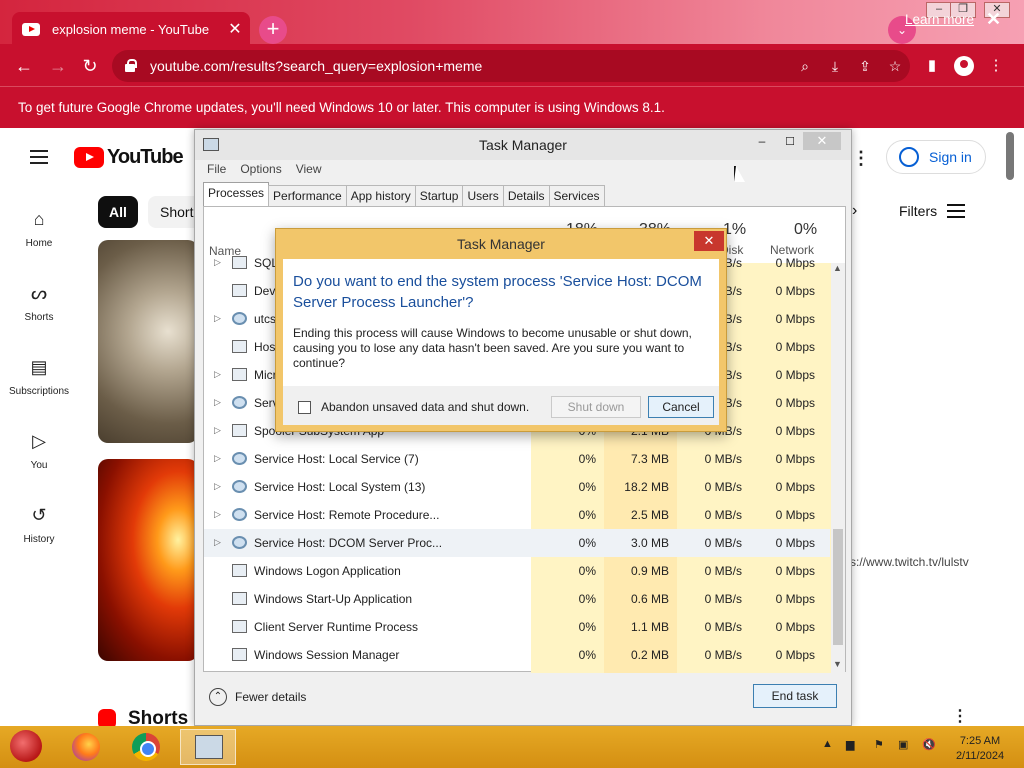 The width and height of the screenshot is (1024, 768). I want to click on abandon-data-checkbox, so click(304, 407).